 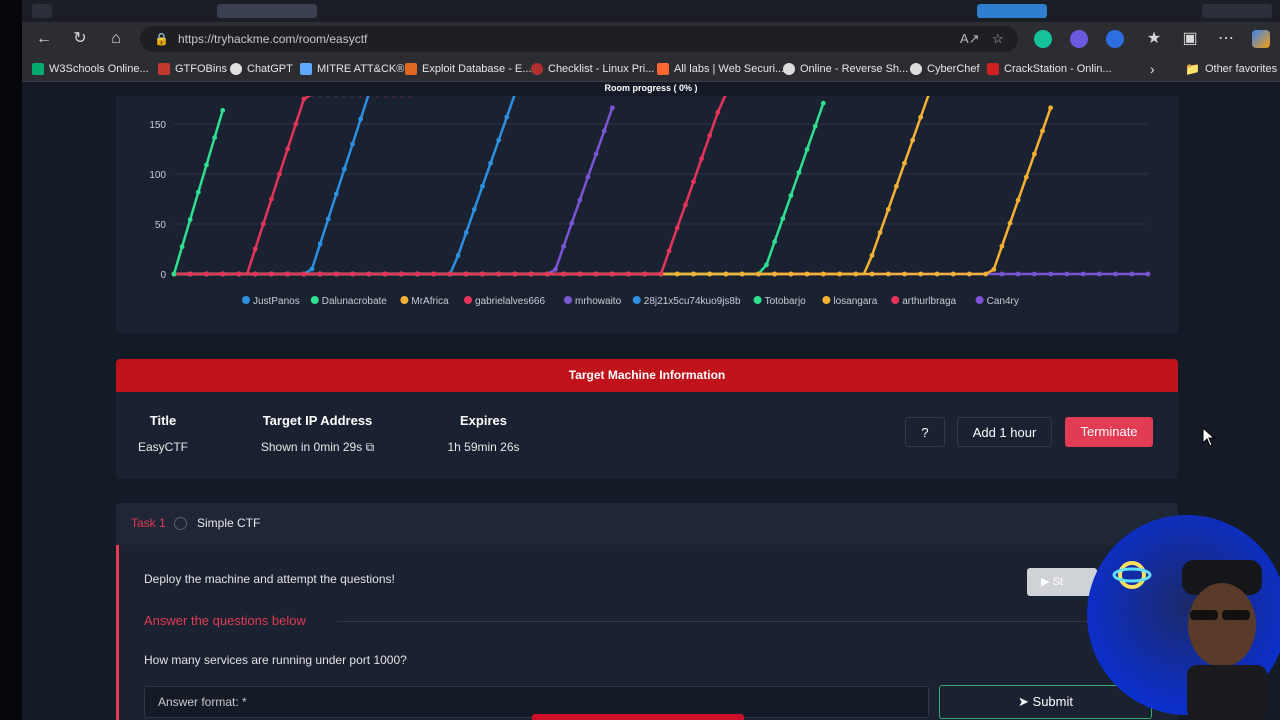 What do you see at coordinates (1115, 39) in the screenshot?
I see `extension-icon` at bounding box center [1115, 39].